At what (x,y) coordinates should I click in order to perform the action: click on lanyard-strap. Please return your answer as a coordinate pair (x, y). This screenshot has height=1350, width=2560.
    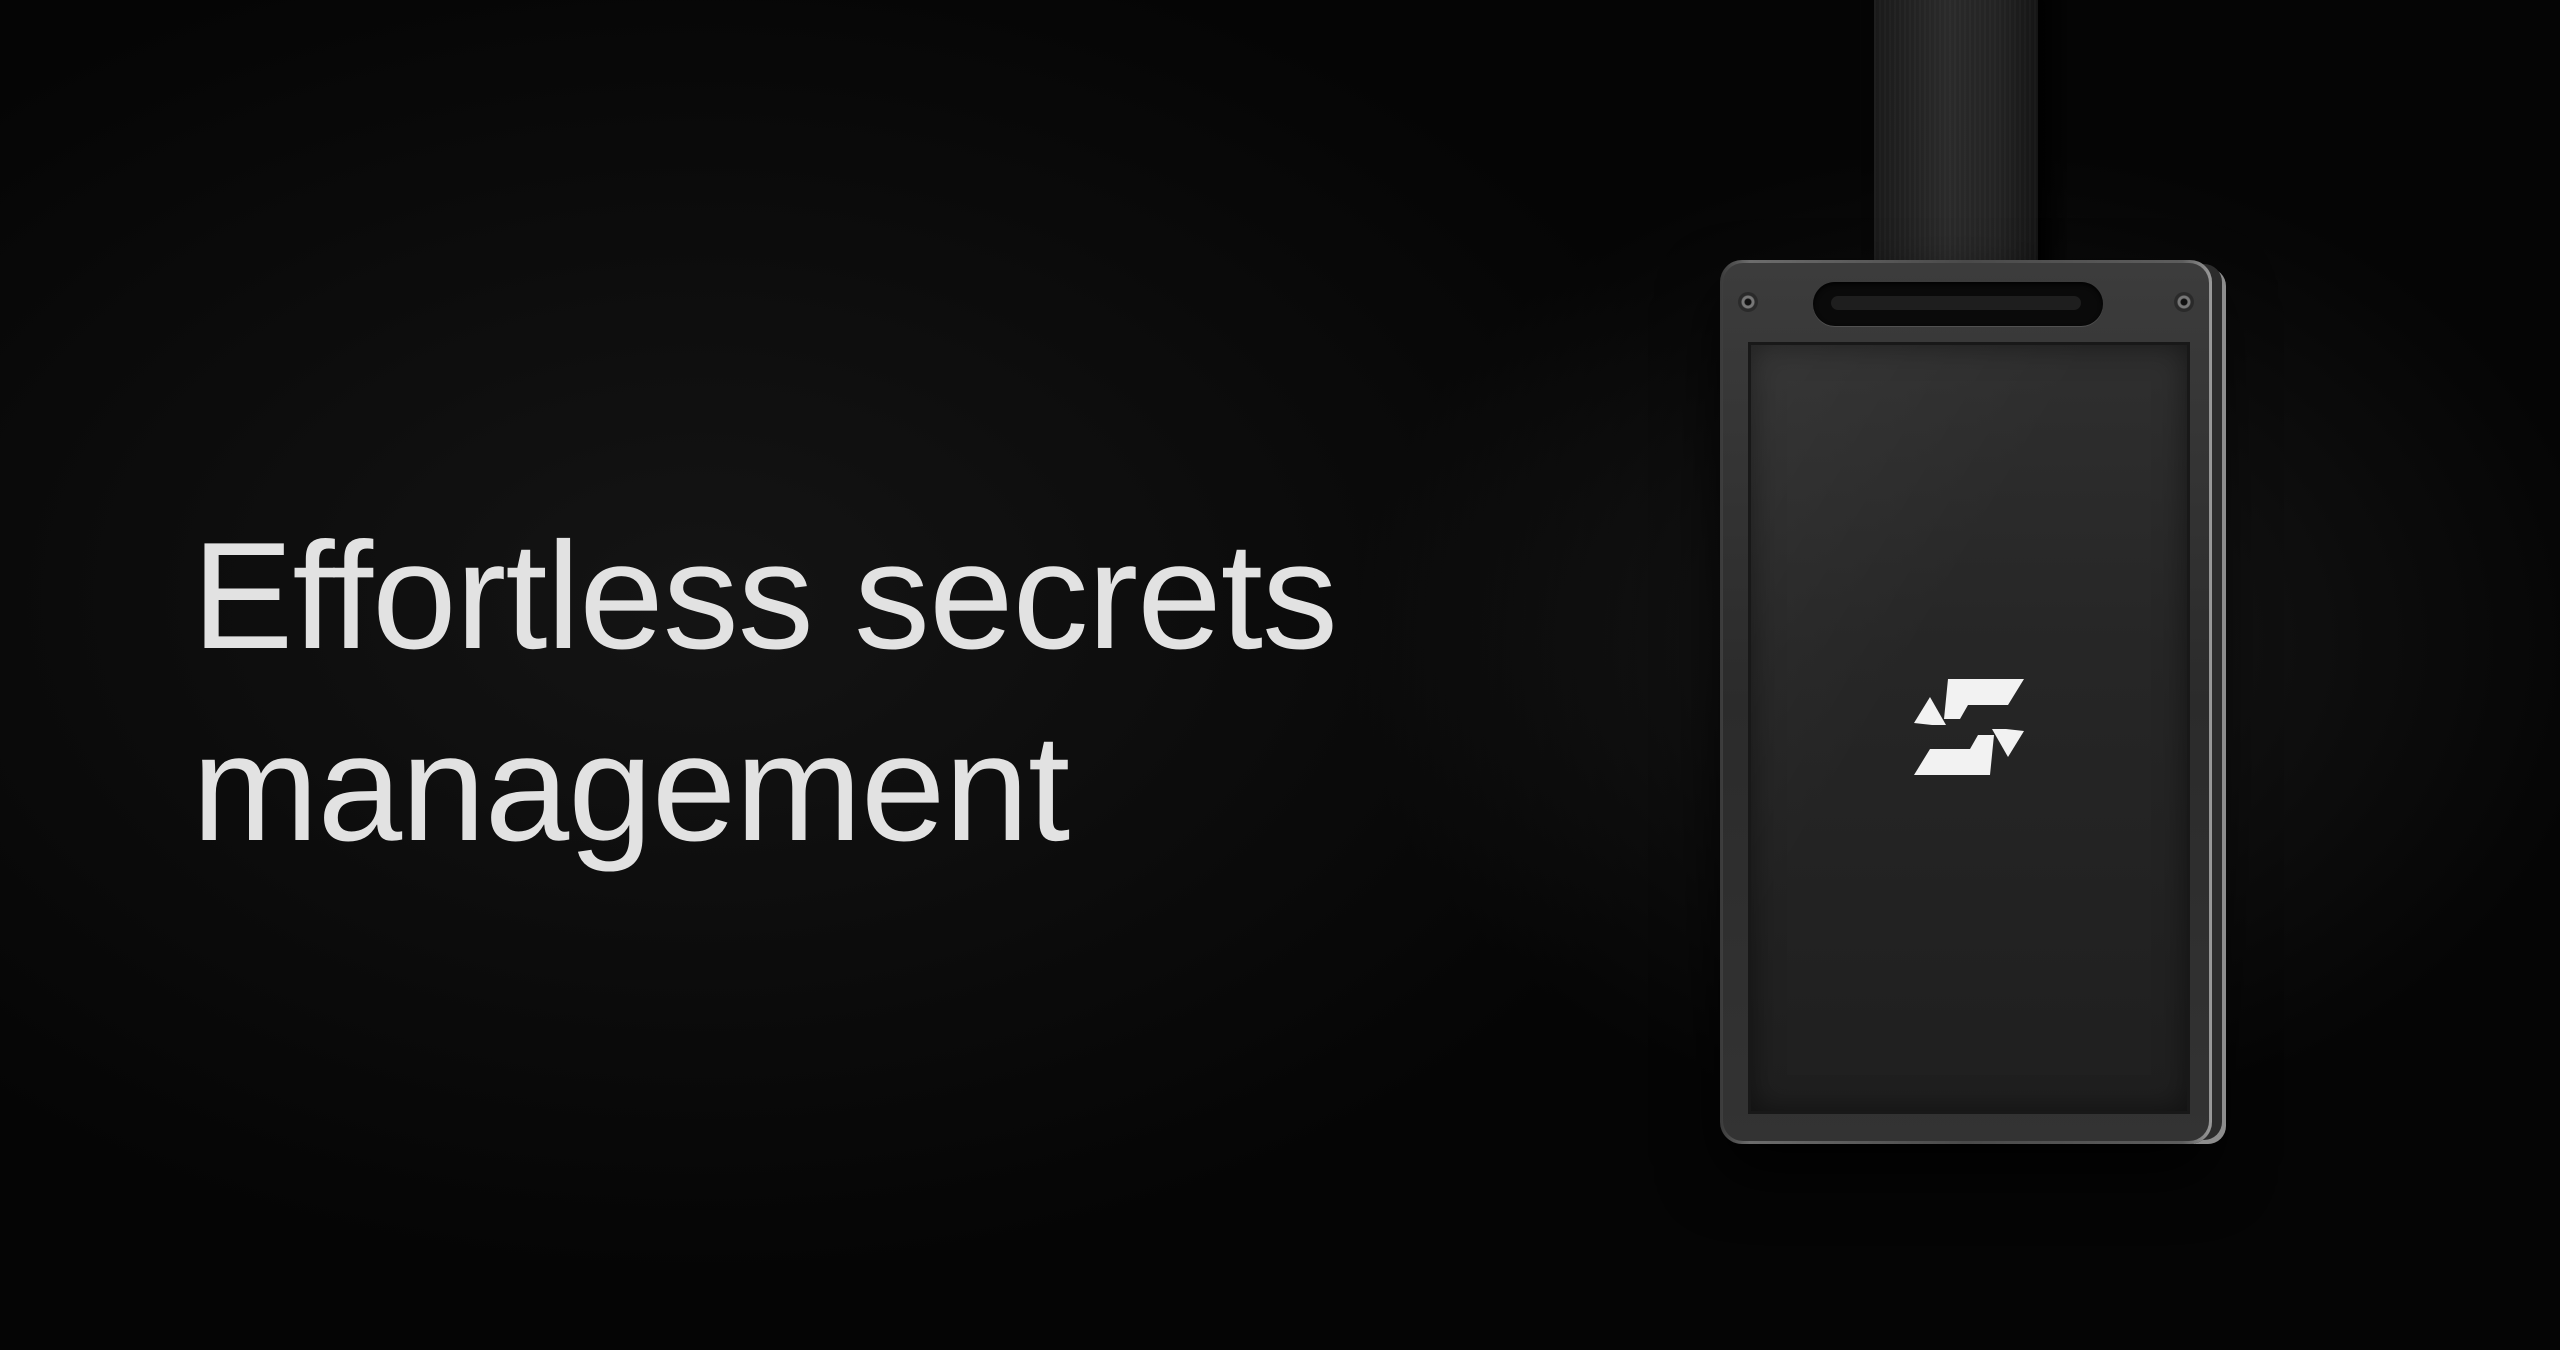
    Looking at the image, I should click on (1956, 143).